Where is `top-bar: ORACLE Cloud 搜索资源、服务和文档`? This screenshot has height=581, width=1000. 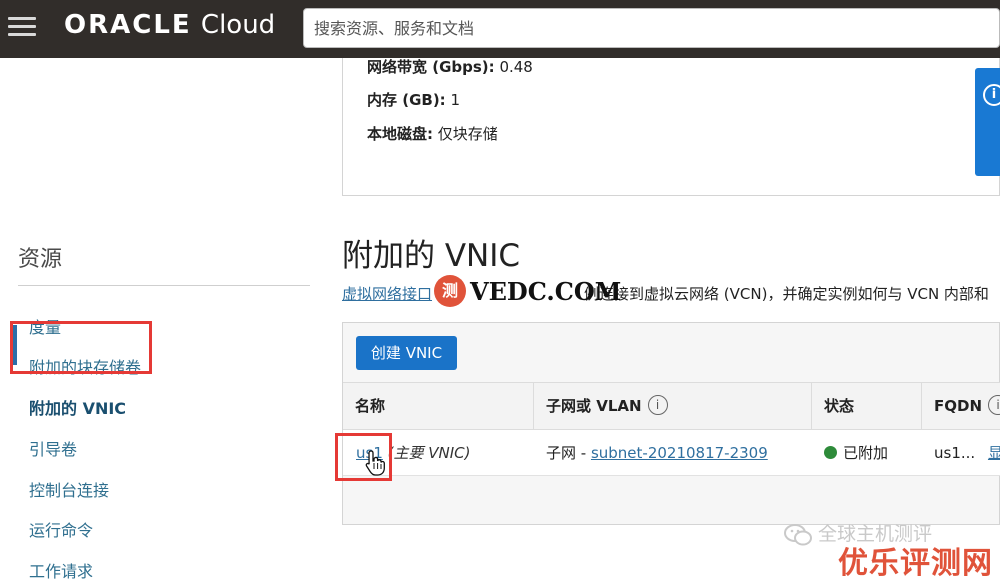 top-bar: ORACLE Cloud 搜索资源、服务和文档 is located at coordinates (500, 29).